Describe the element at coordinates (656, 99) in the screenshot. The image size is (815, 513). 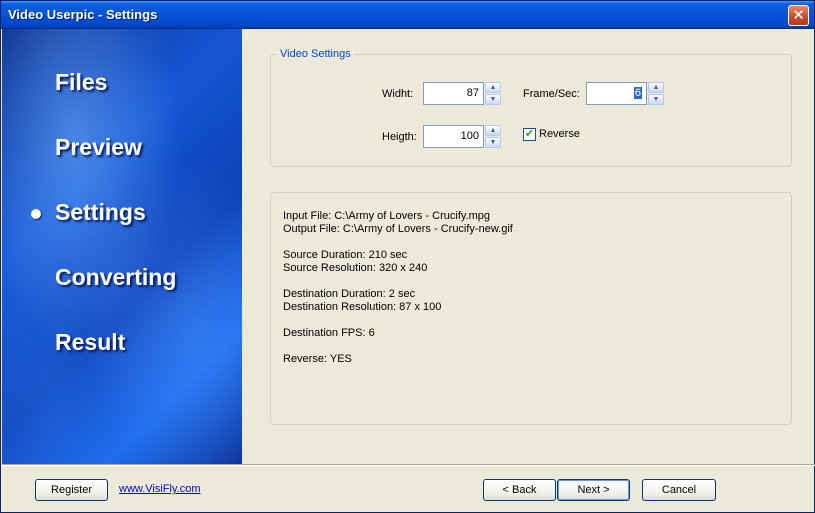
I see `fps-spin-down-icon: ▼` at that location.